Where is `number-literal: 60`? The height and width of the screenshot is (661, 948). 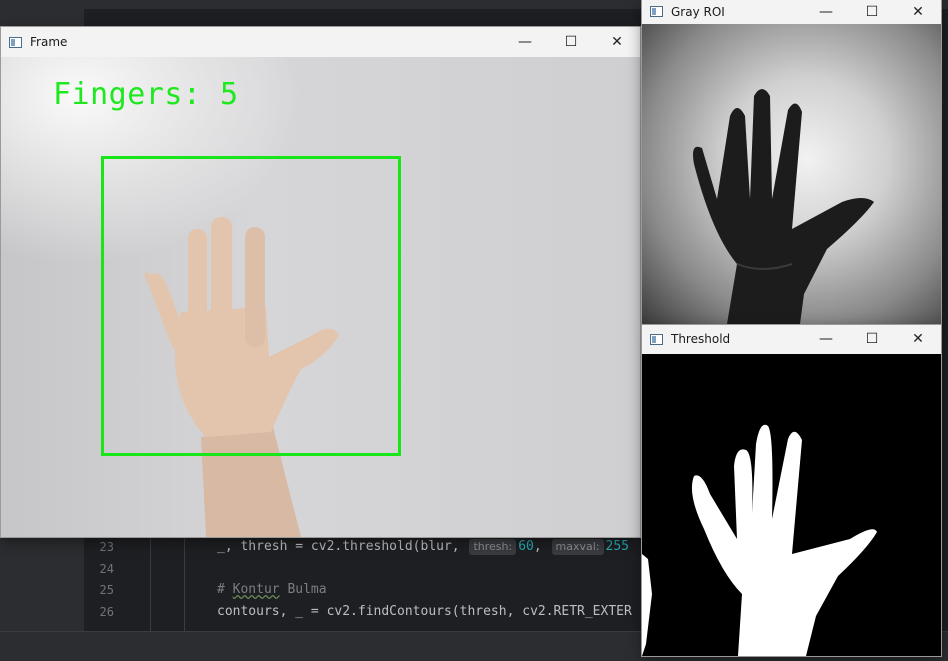 number-literal: 60 is located at coordinates (526, 546).